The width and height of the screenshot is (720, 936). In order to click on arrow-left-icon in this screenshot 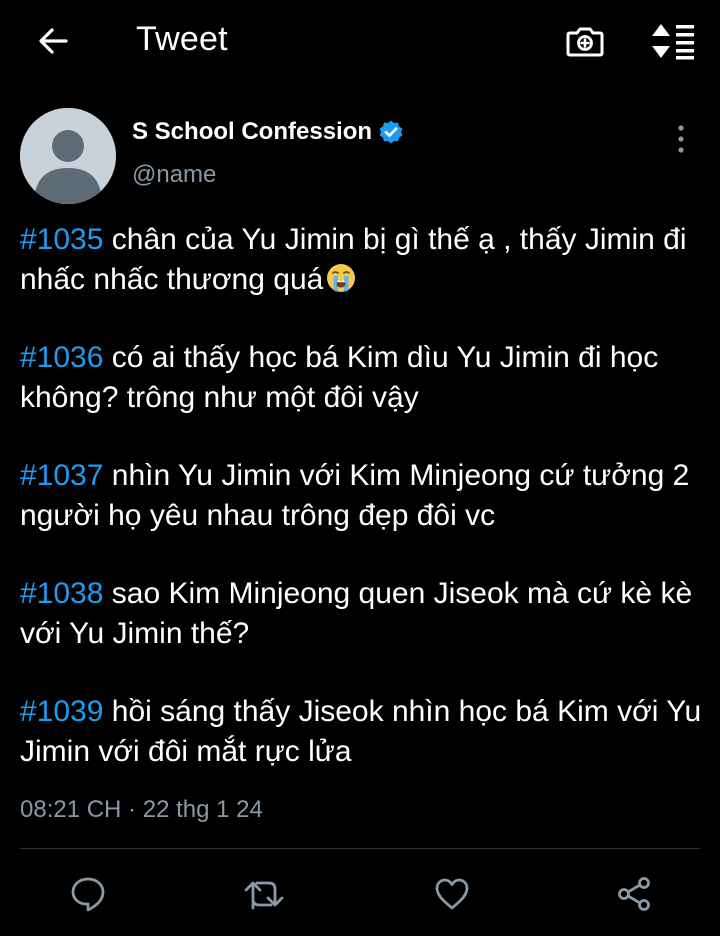, I will do `click(53, 41)`.